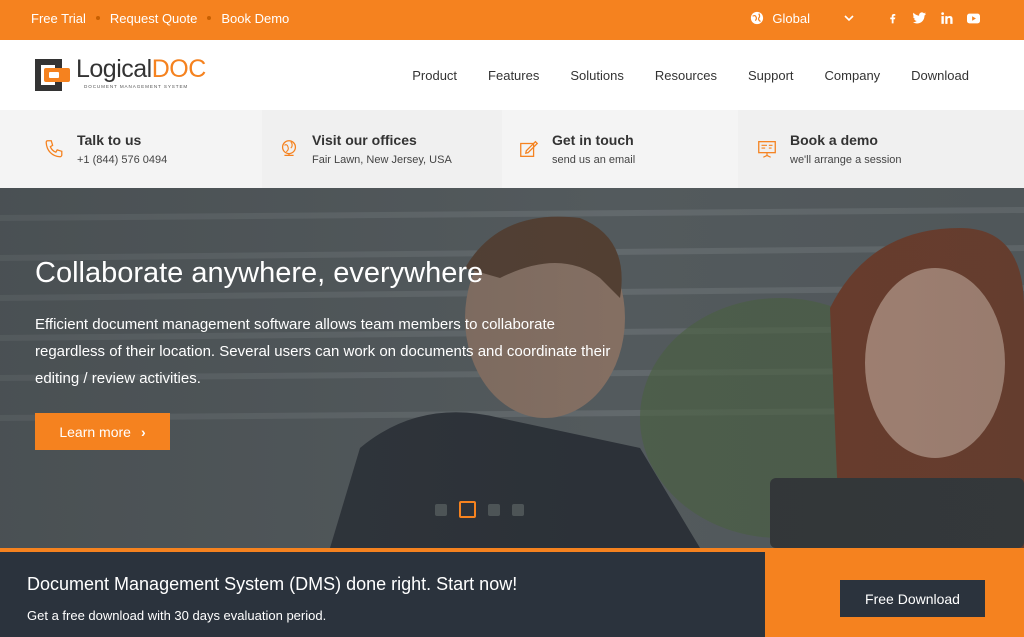  I want to click on contact-phone: +1 (844) 576 0494, so click(122, 160).